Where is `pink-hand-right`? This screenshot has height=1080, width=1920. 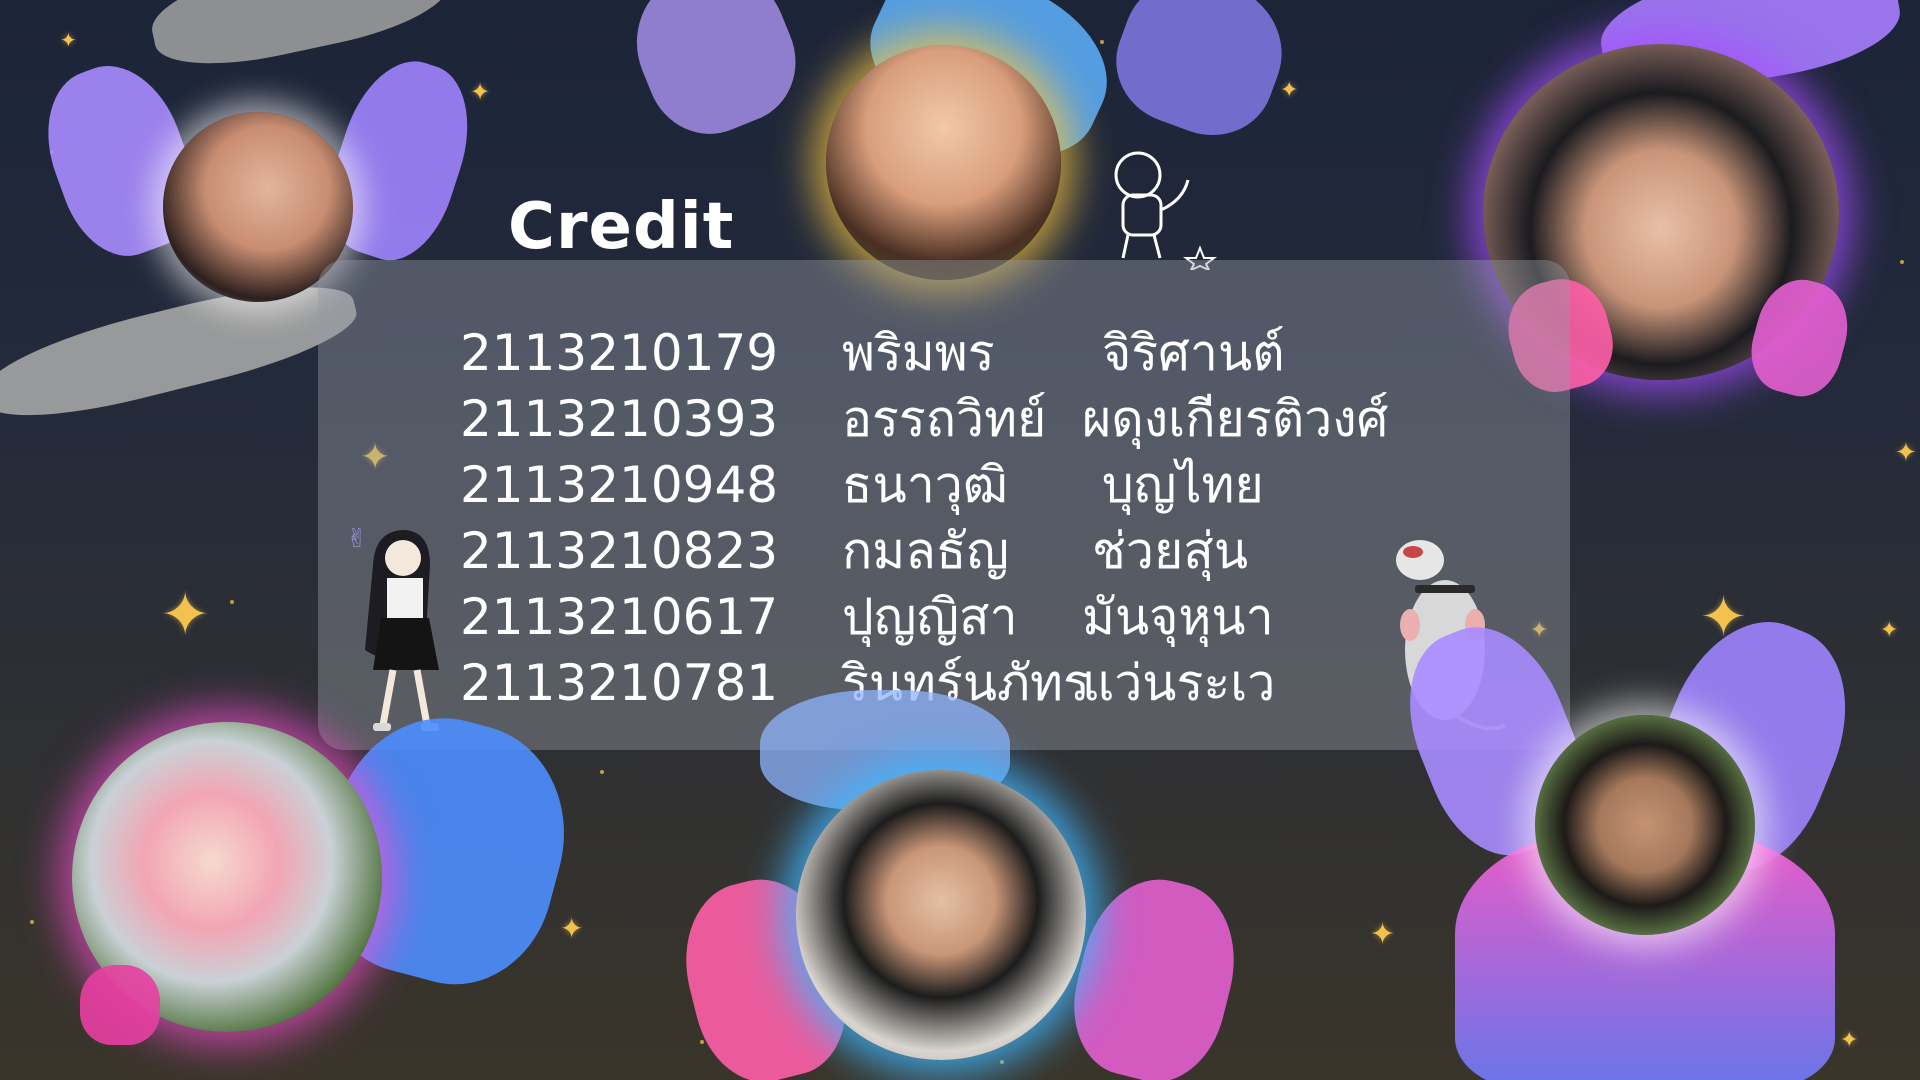 pink-hand-right is located at coordinates (1155, 972).